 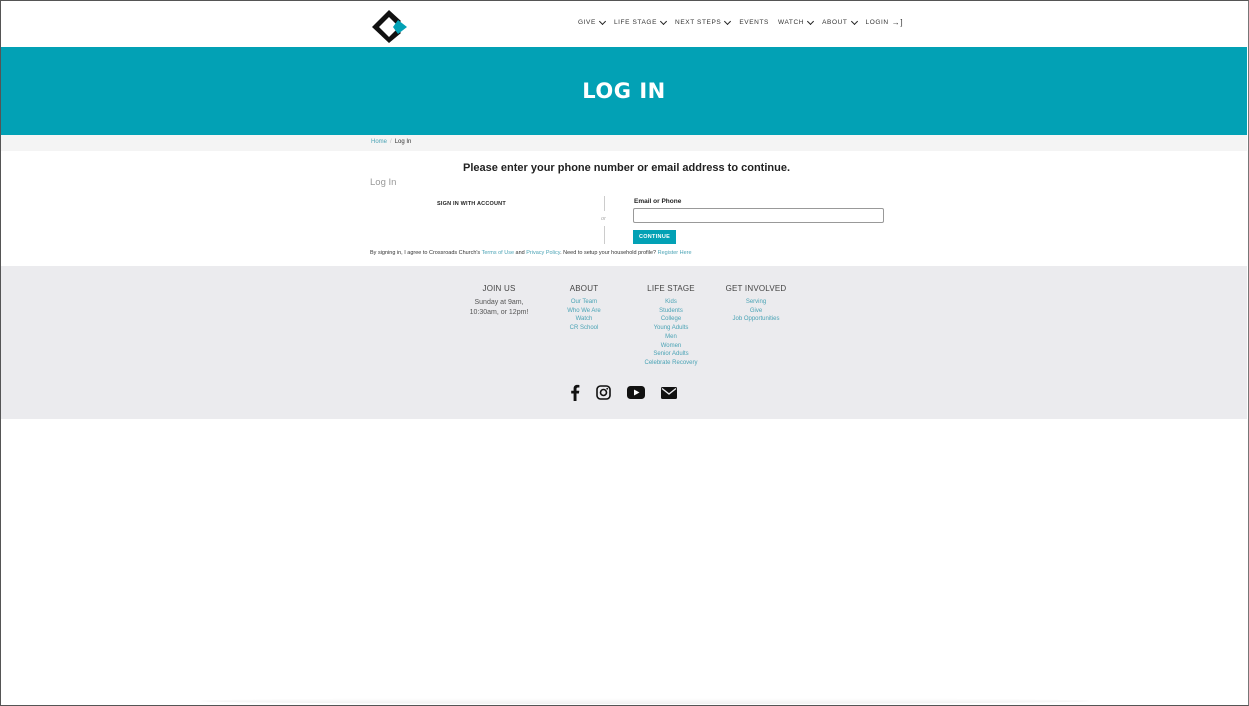 I want to click on youtube-icon, so click(x=636, y=395).